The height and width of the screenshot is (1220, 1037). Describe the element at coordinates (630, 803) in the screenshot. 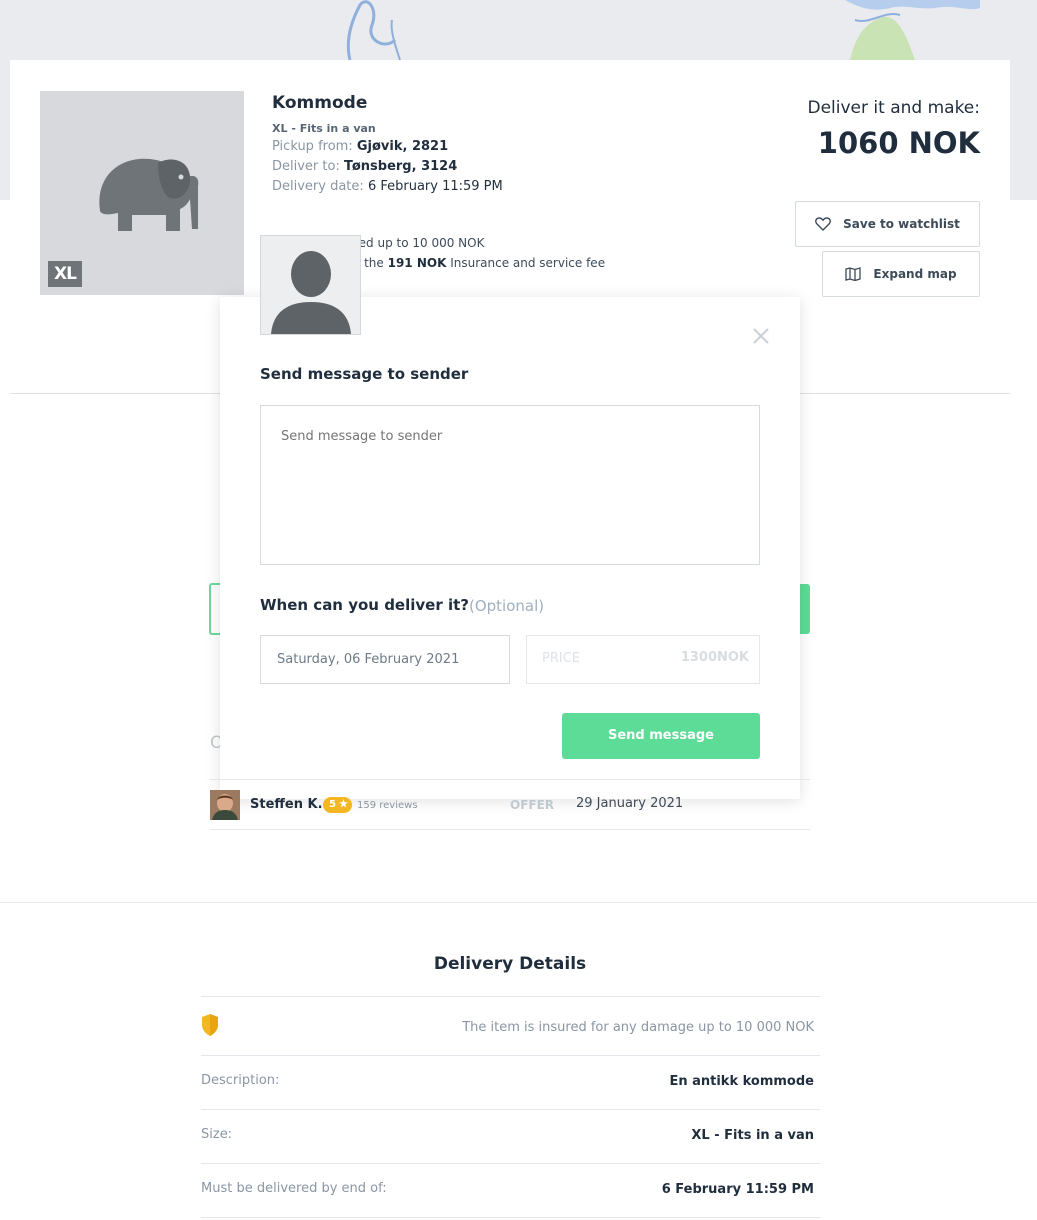

I see `offer-date: 29 January 2021` at that location.